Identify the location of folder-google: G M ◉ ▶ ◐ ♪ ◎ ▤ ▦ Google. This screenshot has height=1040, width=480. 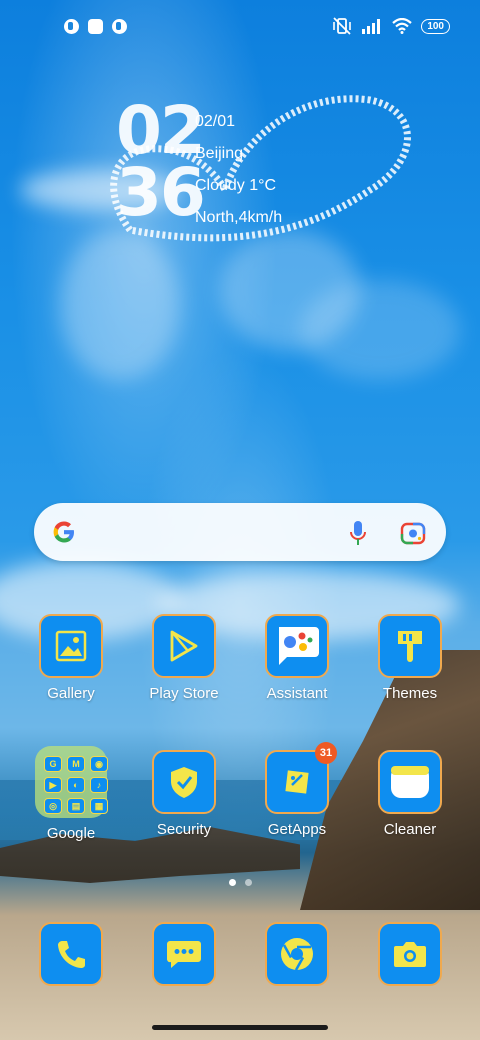
(71, 794).